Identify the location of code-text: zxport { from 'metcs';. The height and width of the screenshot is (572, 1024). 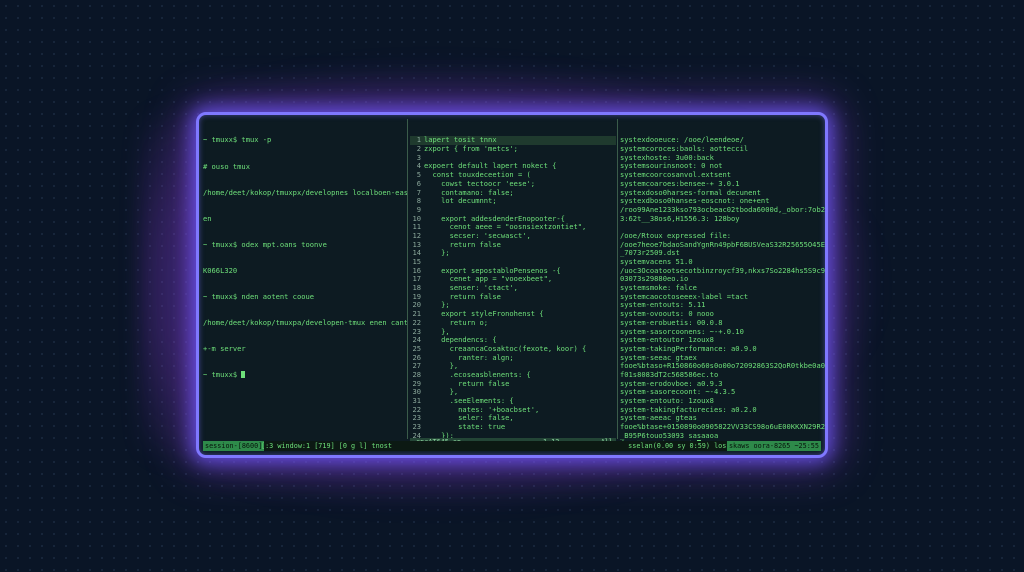
(471, 149).